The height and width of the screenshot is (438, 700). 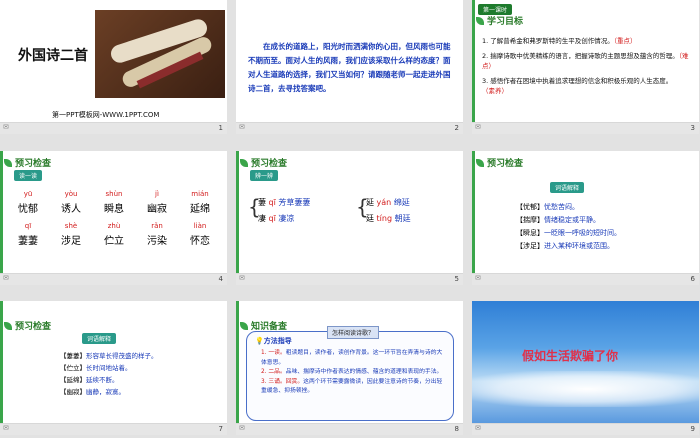 I want to click on slide-footer: ✉ 5, so click(x=349, y=279).